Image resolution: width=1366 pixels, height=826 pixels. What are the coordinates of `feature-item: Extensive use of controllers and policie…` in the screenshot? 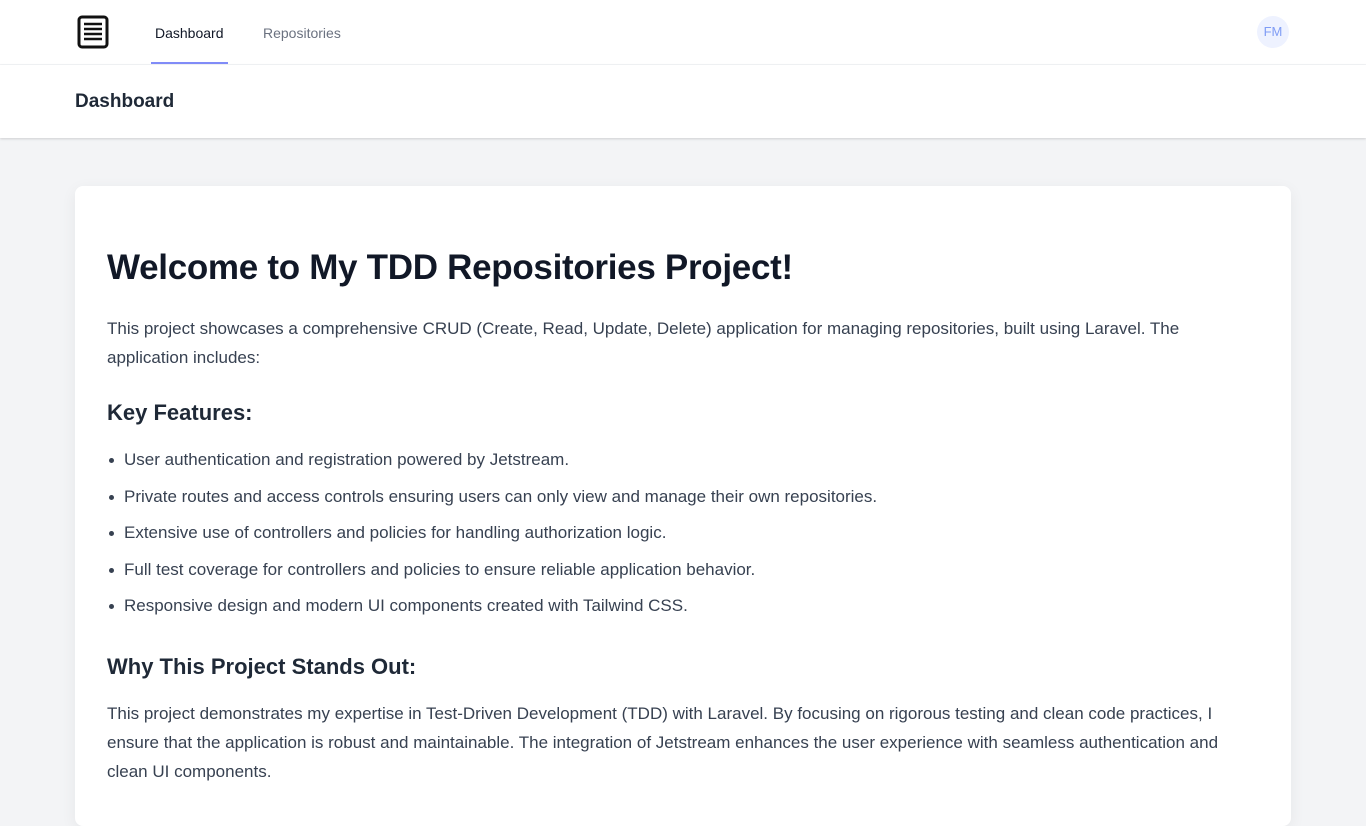 It's located at (492, 539).